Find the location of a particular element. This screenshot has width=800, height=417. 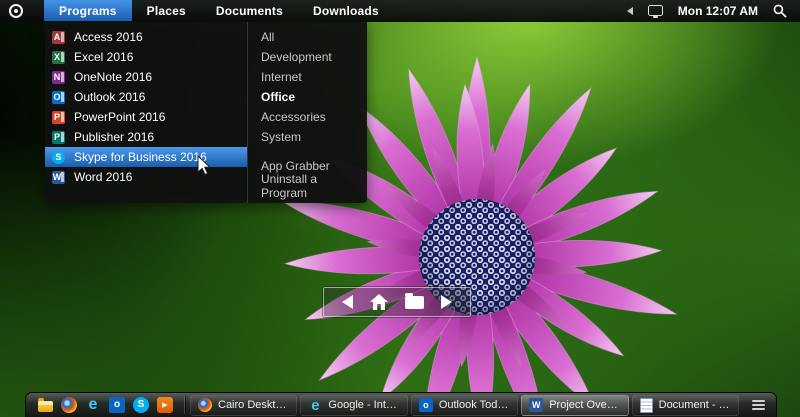

hamburger-icon is located at coordinates (758, 405).